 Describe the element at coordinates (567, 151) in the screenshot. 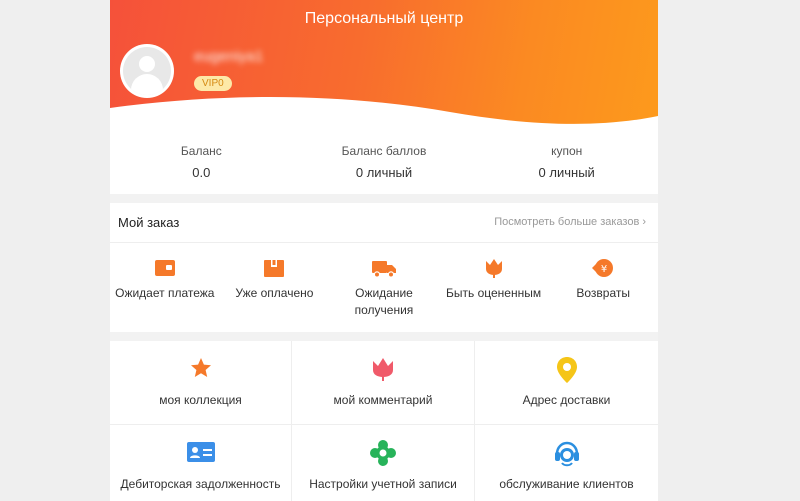

I see `stat-label: купон` at that location.